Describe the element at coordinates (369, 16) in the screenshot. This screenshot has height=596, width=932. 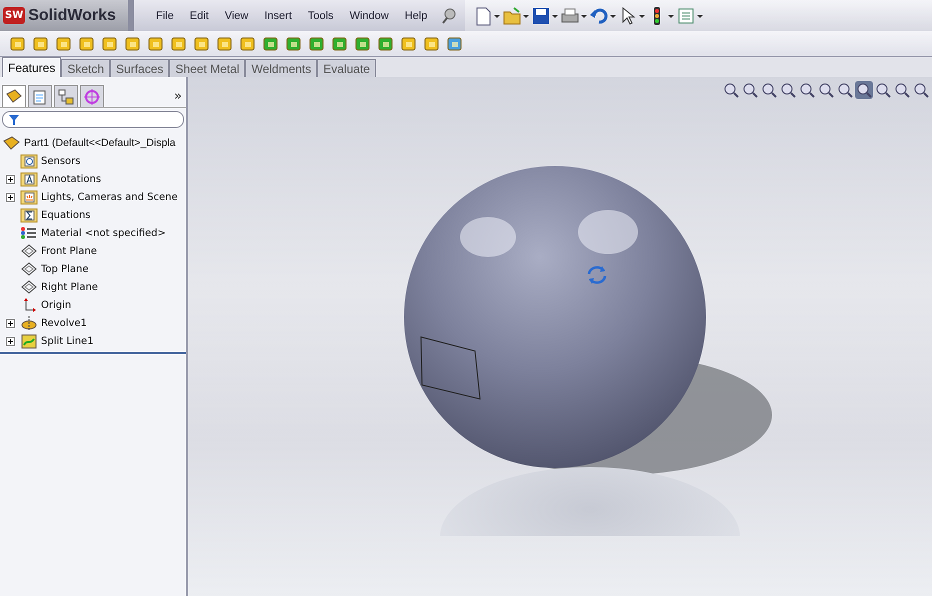
I see `menu-item: Window` at that location.